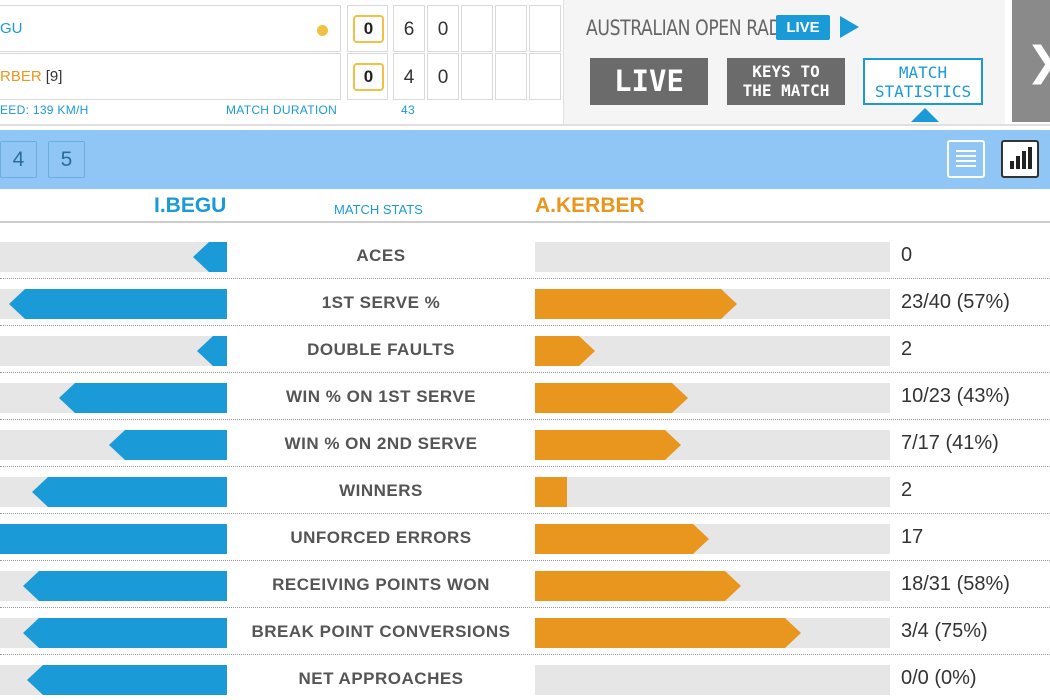 This screenshot has width=1050, height=700. I want to click on header-divider, so click(525, 125).